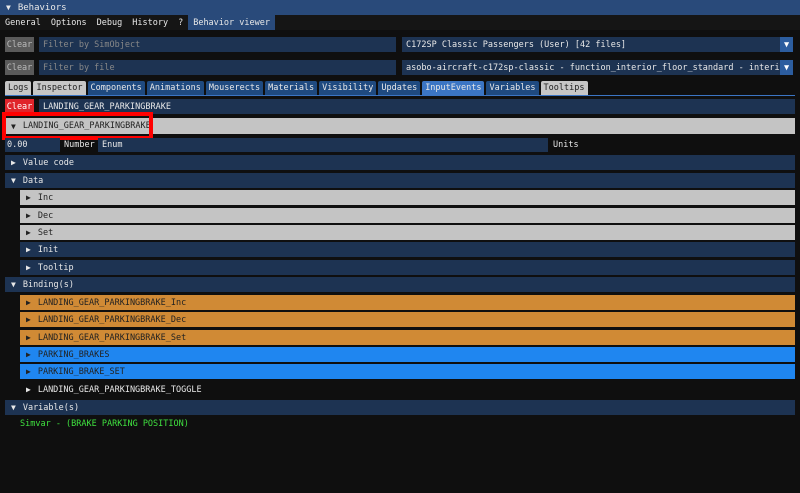 Image resolution: width=800 pixels, height=493 pixels. What do you see at coordinates (234, 88) in the screenshot?
I see `tab-mouserects: Mouserects` at bounding box center [234, 88].